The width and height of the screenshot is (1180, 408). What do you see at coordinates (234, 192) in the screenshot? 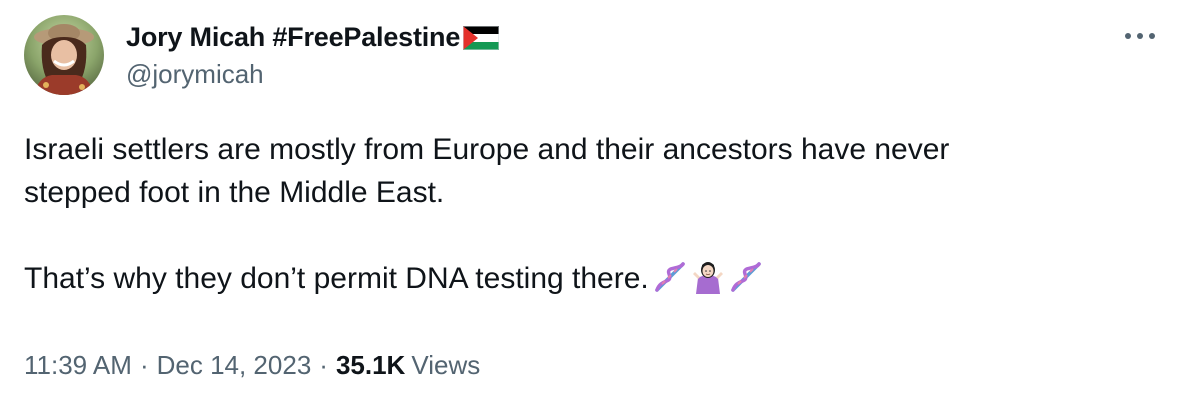
I see `tweet-text-line: stepped foot in the Middle East.` at bounding box center [234, 192].